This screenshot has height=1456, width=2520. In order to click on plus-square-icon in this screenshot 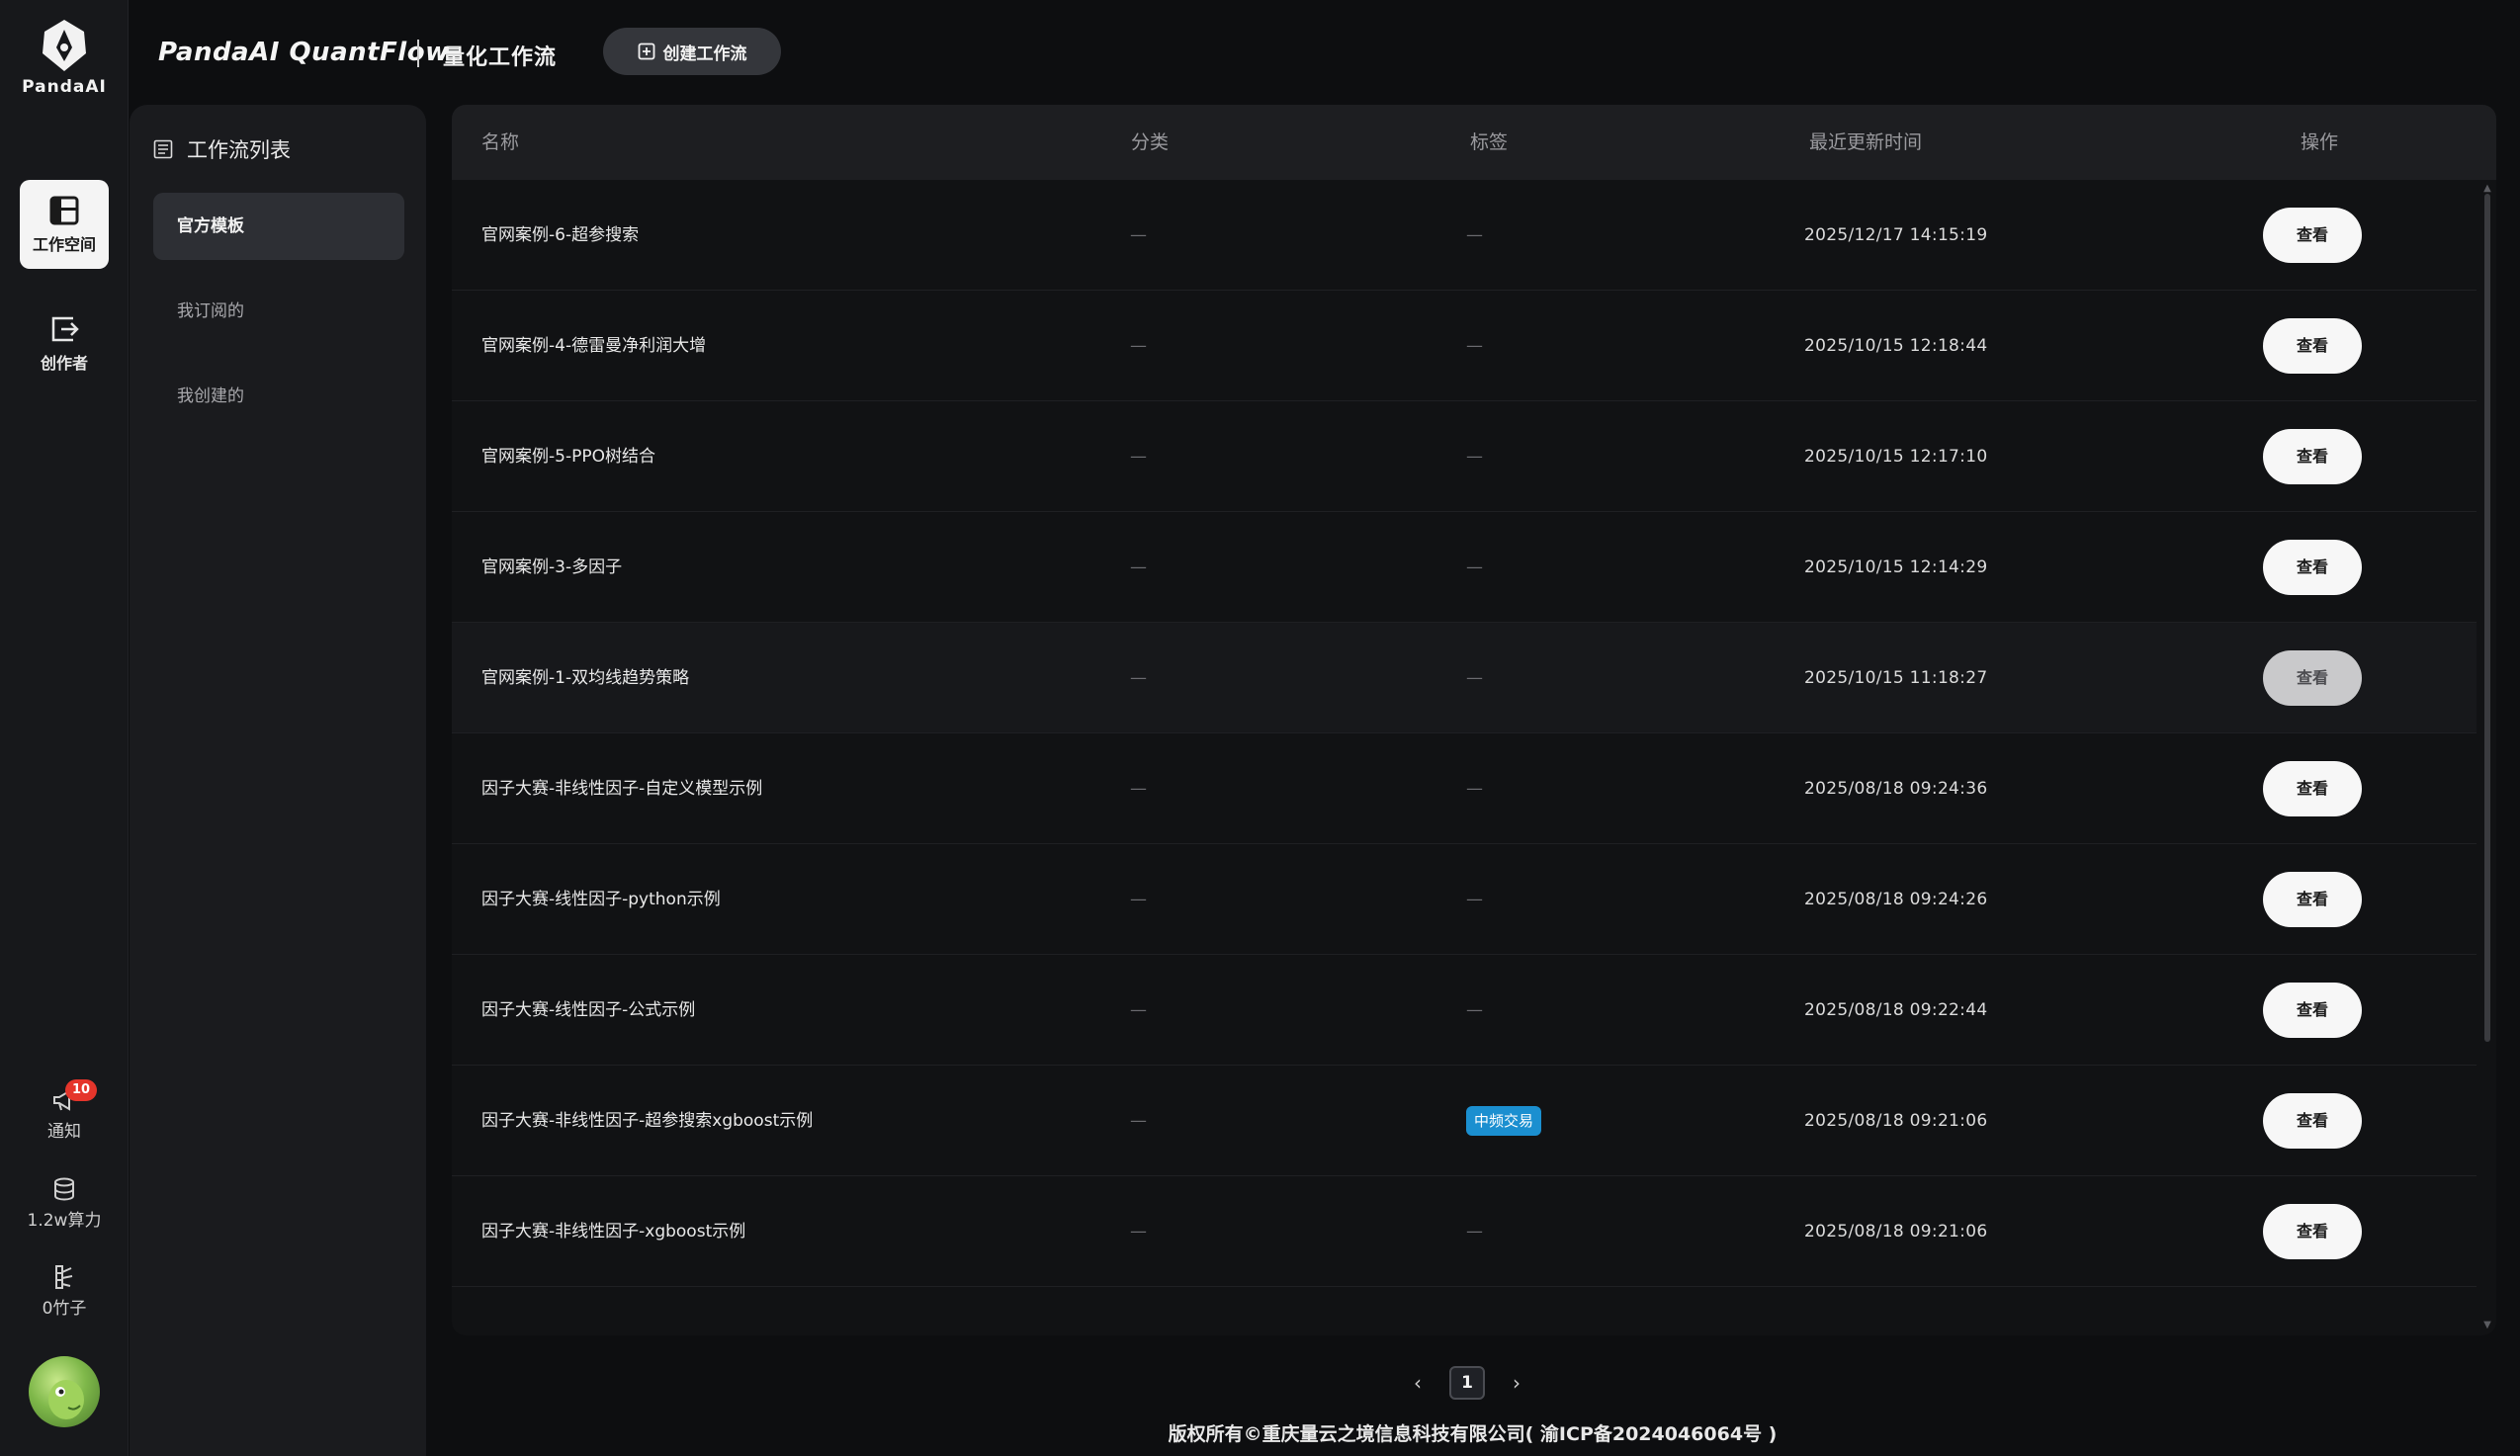, I will do `click(646, 51)`.